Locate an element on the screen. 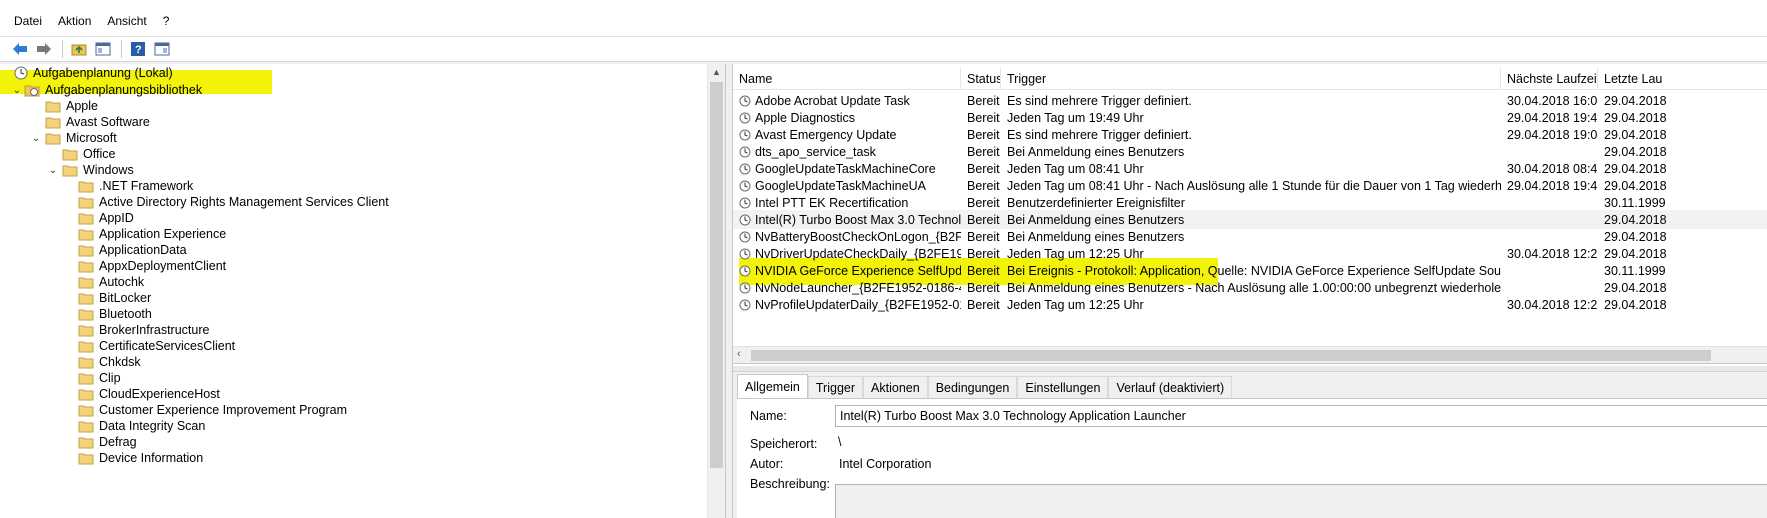 This screenshot has height=518, width=1767. column-header-trigger: Trigger is located at coordinates (1251, 79).